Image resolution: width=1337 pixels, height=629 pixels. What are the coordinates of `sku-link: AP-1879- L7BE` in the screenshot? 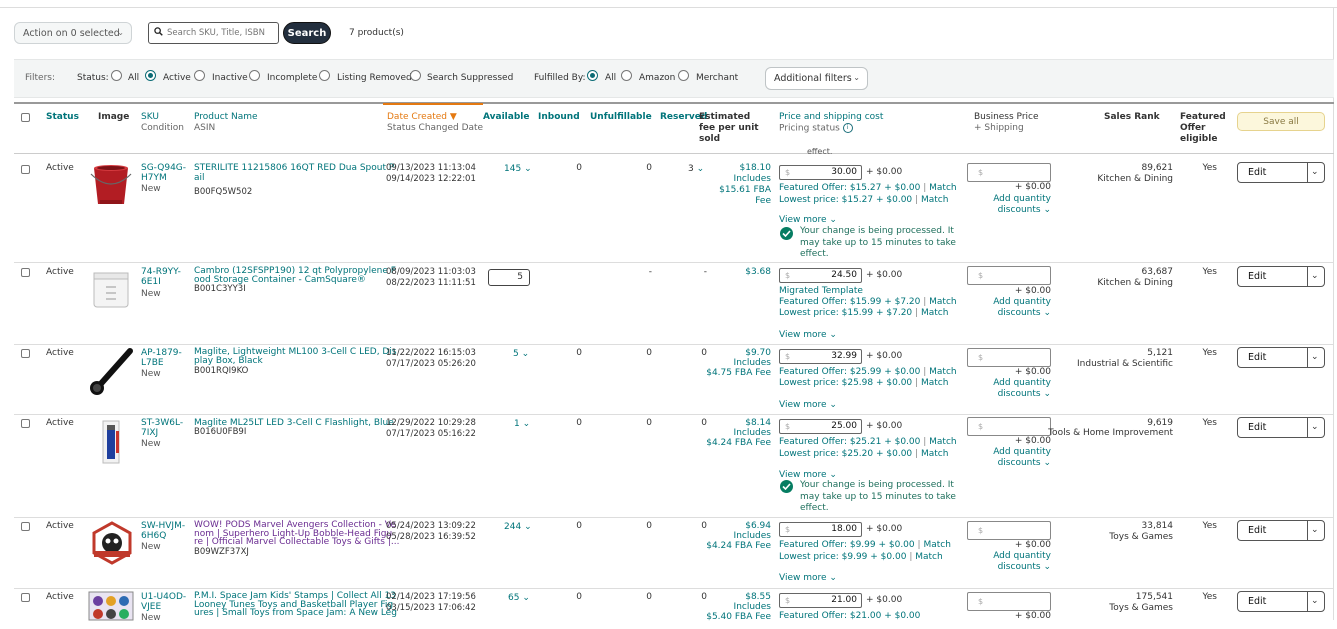 It's located at (161, 358).